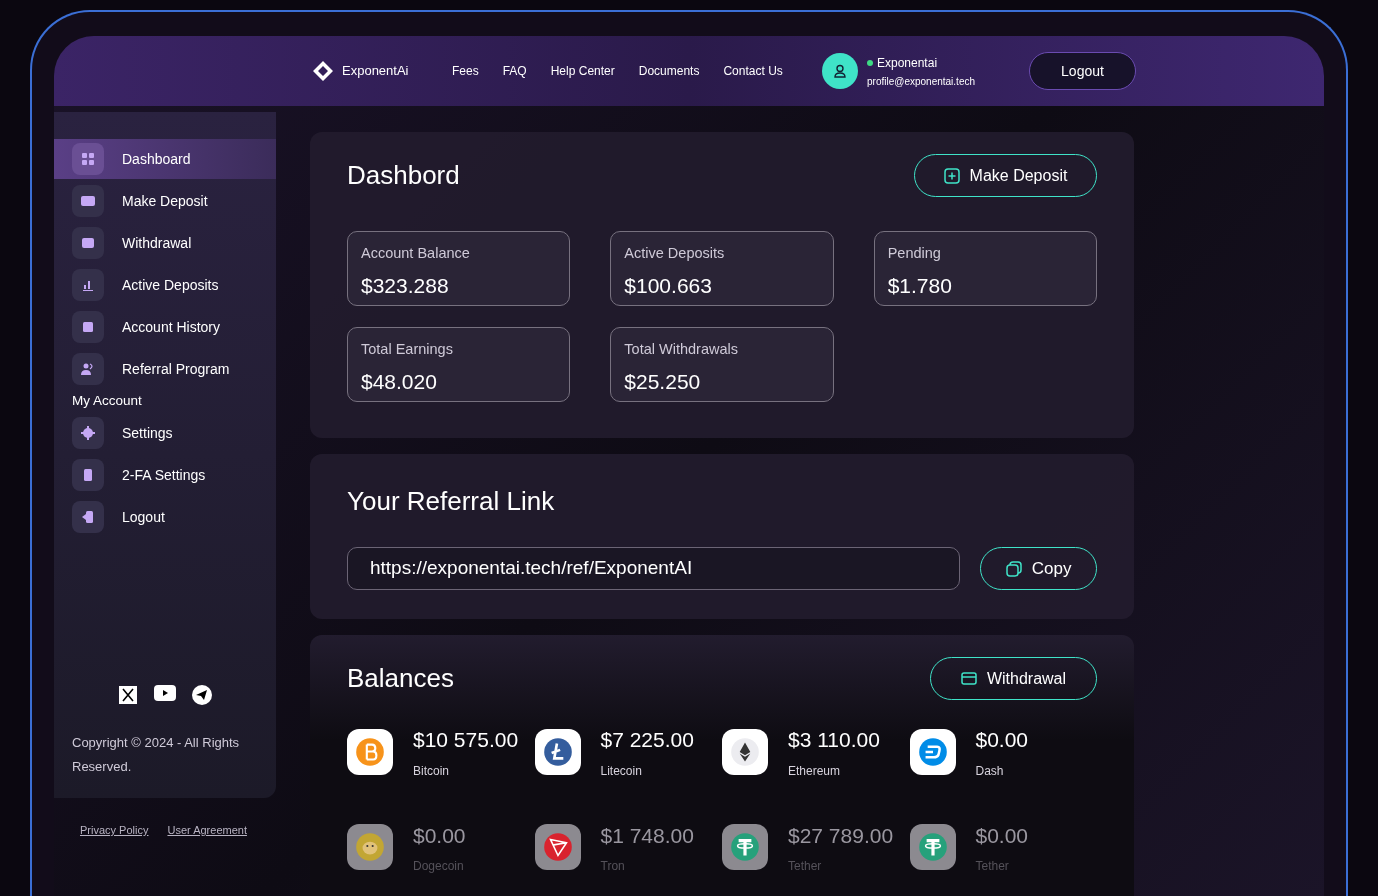  Describe the element at coordinates (165, 201) in the screenshot. I see `sidebar-item: Make Deposit` at that location.